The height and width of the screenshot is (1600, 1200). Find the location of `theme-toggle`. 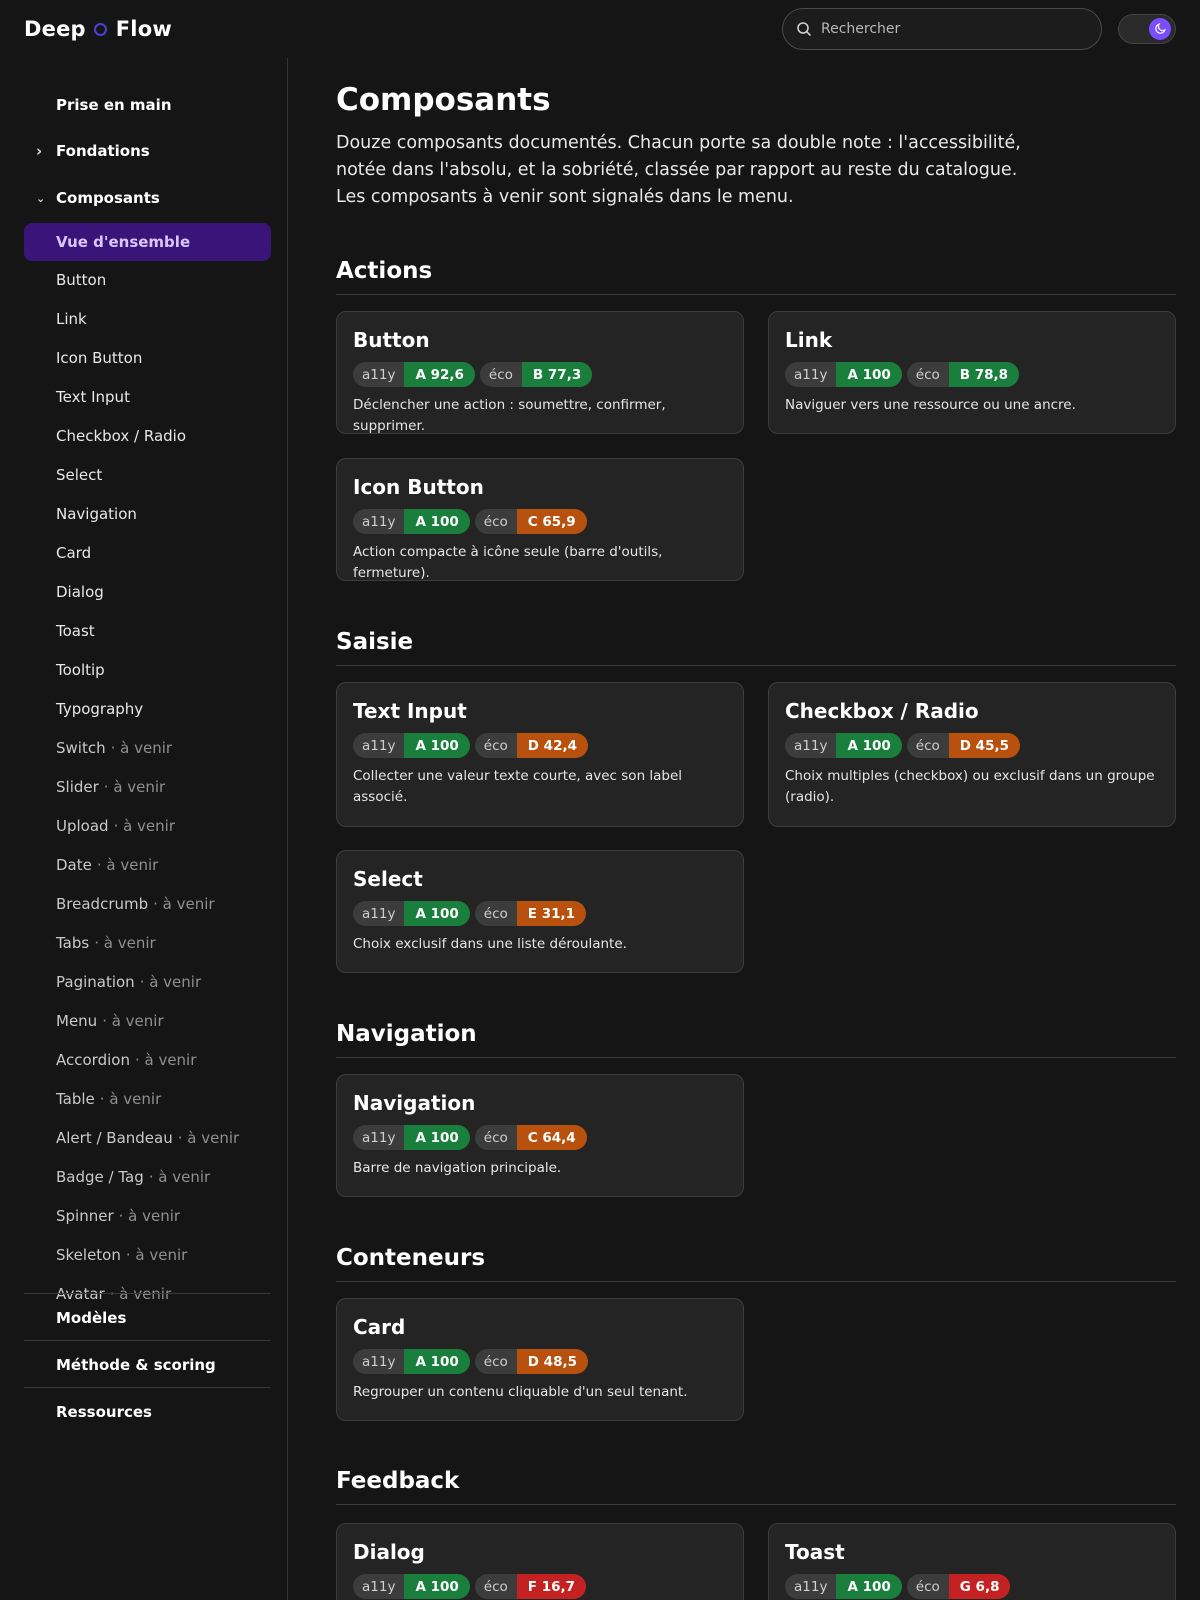

theme-toggle is located at coordinates (1147, 29).